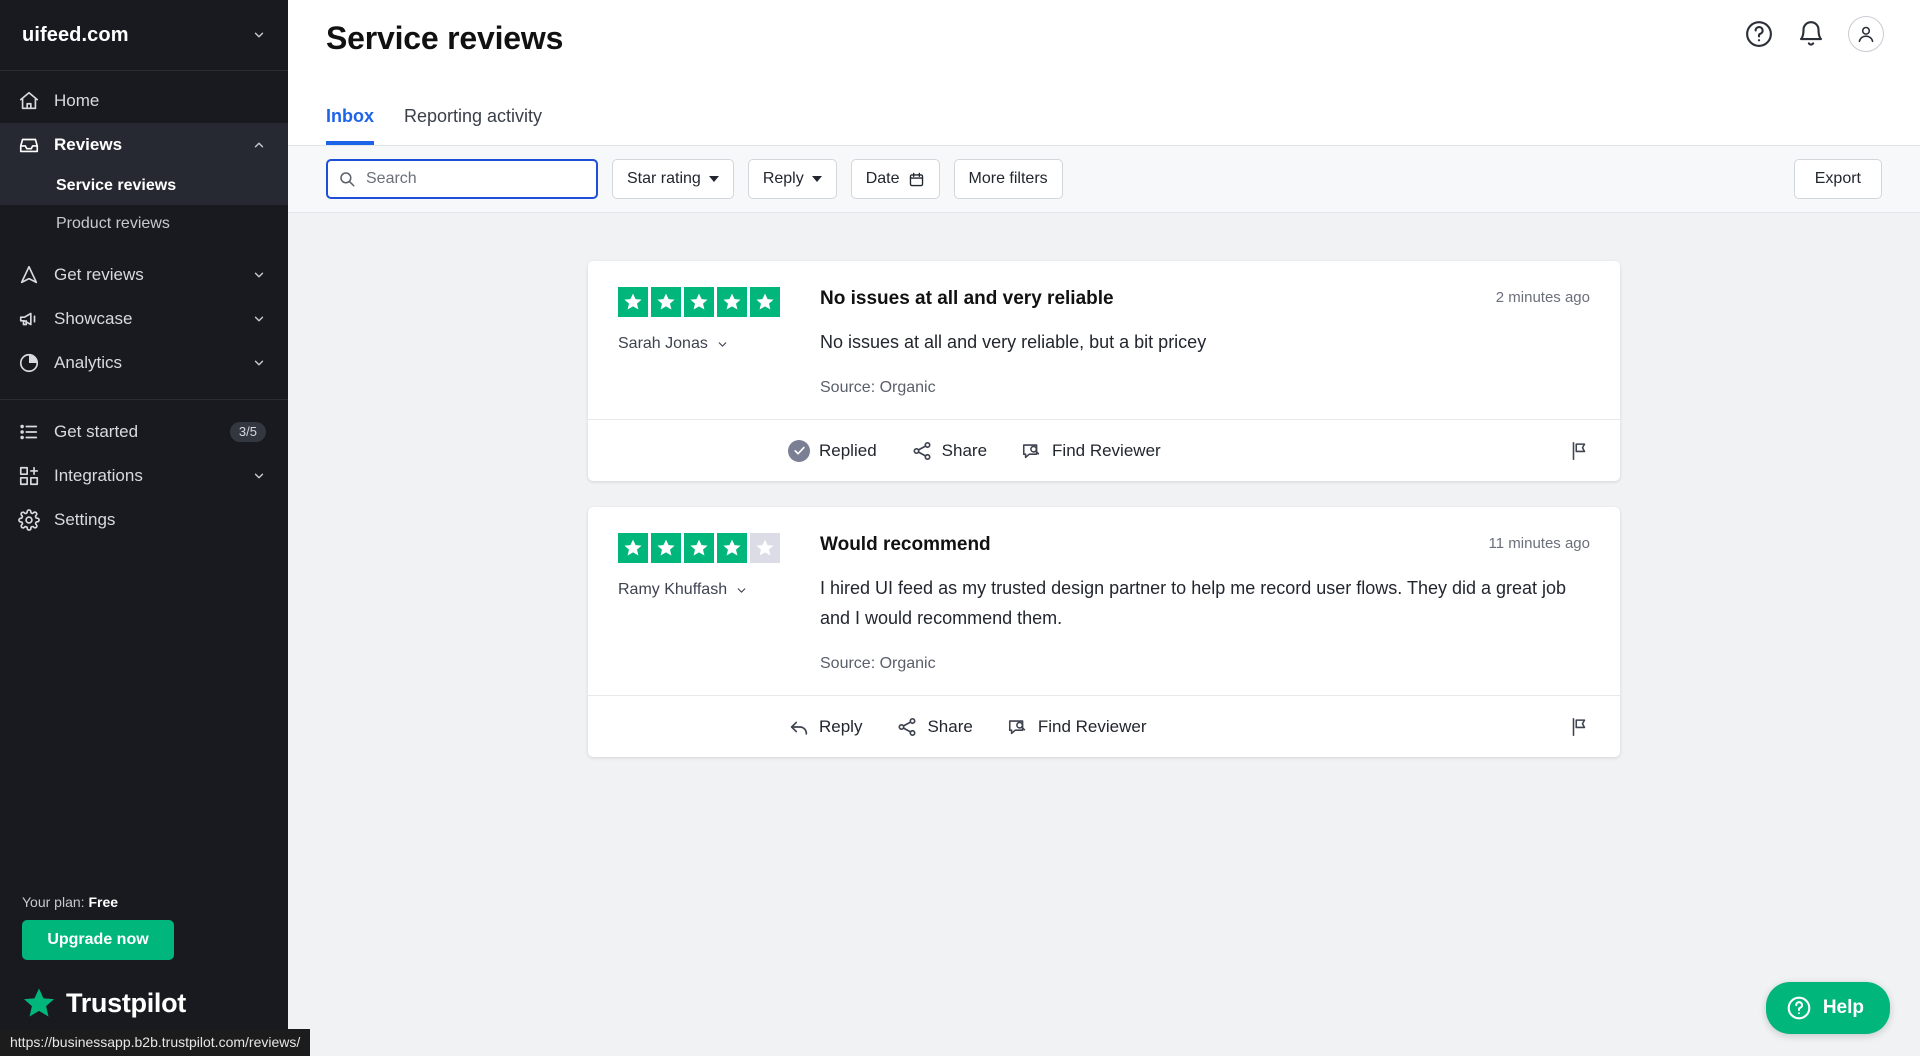 The width and height of the screenshot is (1920, 1056). What do you see at coordinates (1542, 297) in the screenshot?
I see `review-timestamp: 2 minutes ago` at bounding box center [1542, 297].